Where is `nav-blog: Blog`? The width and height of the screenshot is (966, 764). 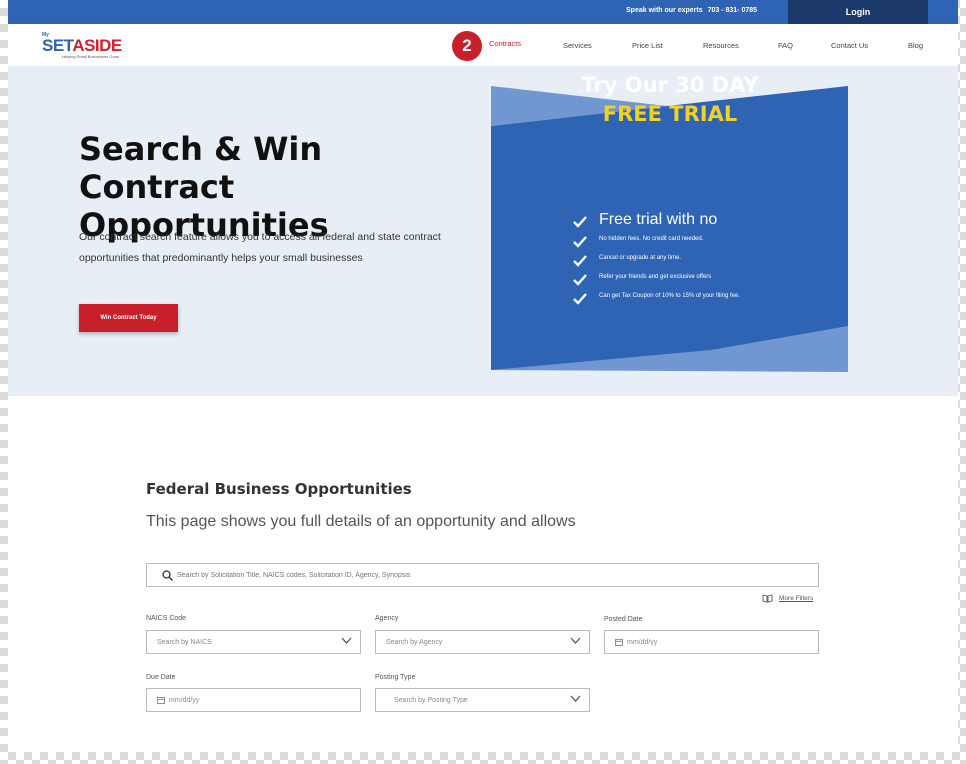
nav-blog: Blog is located at coordinates (915, 45).